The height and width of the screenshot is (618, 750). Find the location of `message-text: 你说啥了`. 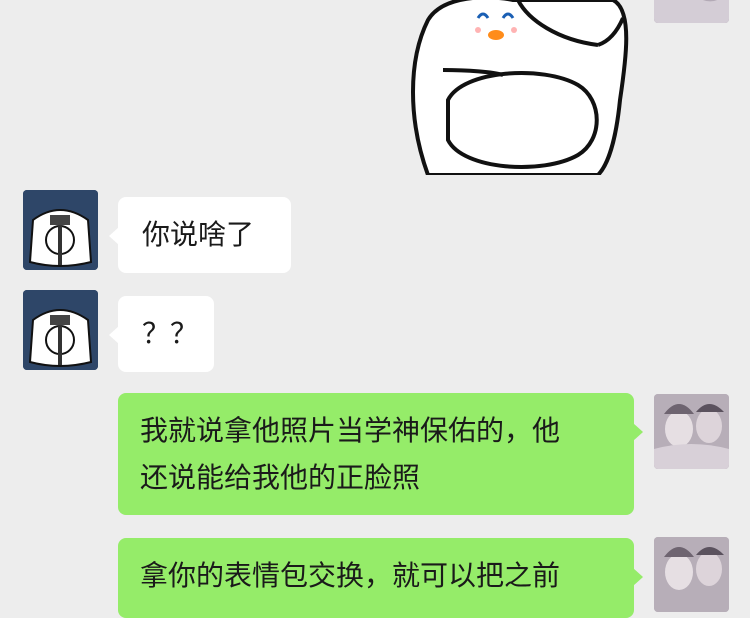

message-text: 你说啥了 is located at coordinates (198, 234).